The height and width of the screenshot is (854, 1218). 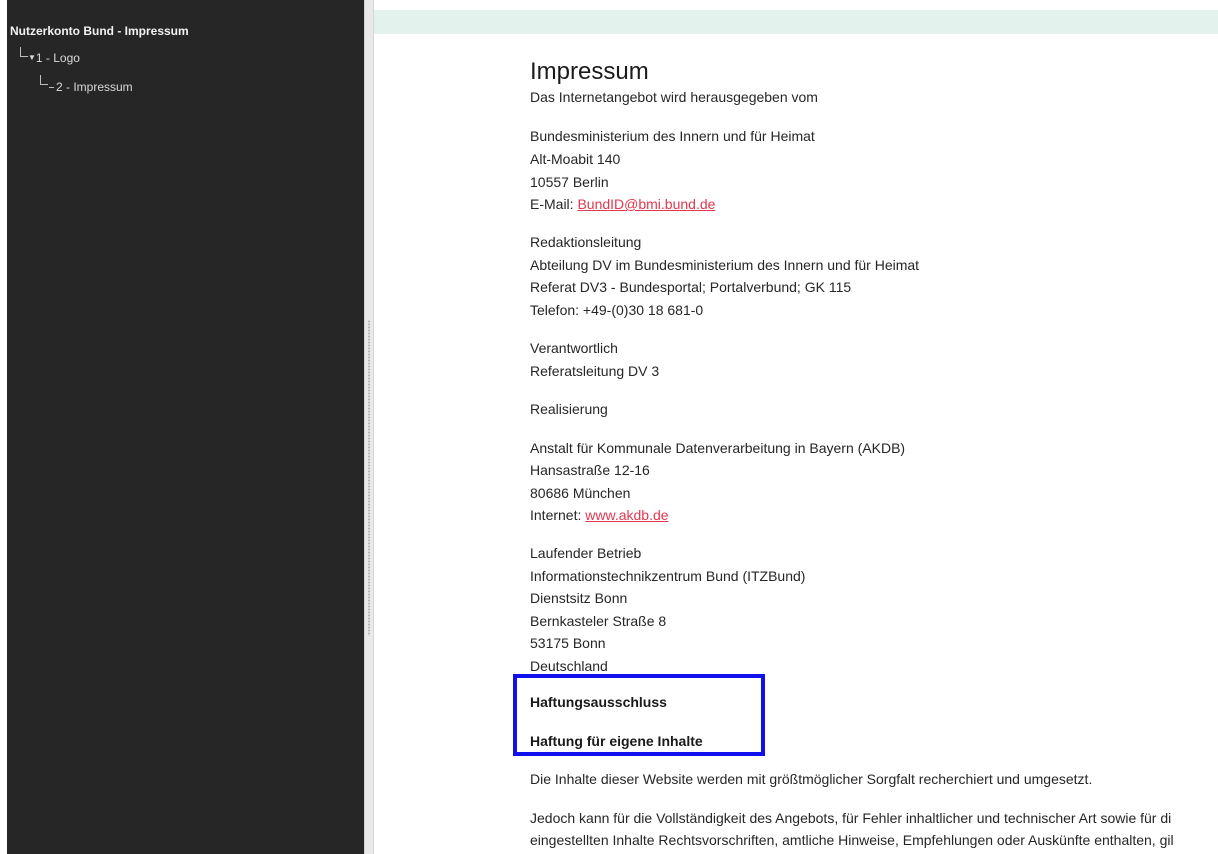 I want to click on operation-heading: Laufender Betrieb, so click(x=586, y=553).